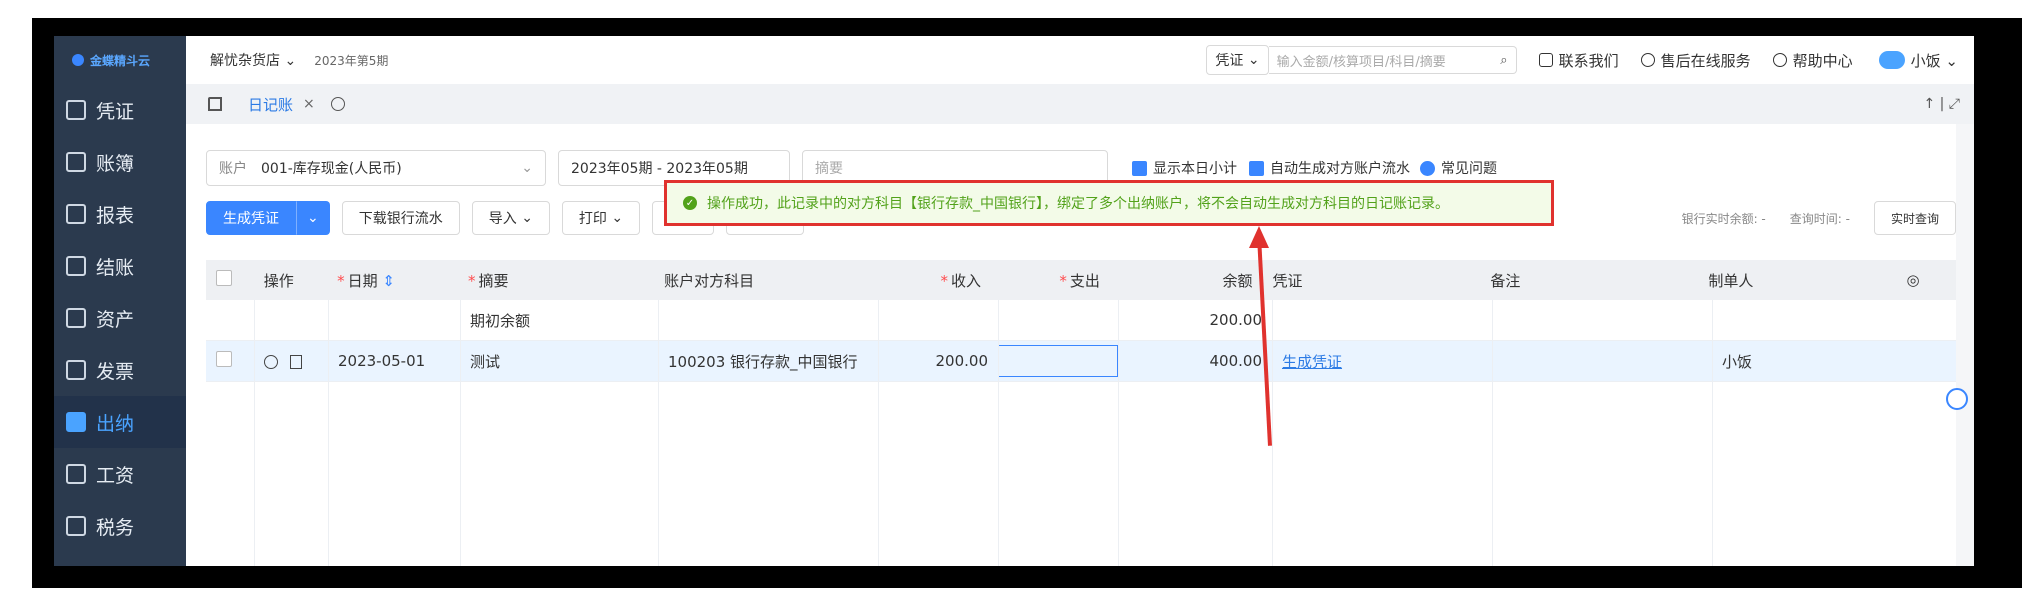 The image size is (2028, 605). I want to click on help-center-link: 帮助中心, so click(1812, 60).